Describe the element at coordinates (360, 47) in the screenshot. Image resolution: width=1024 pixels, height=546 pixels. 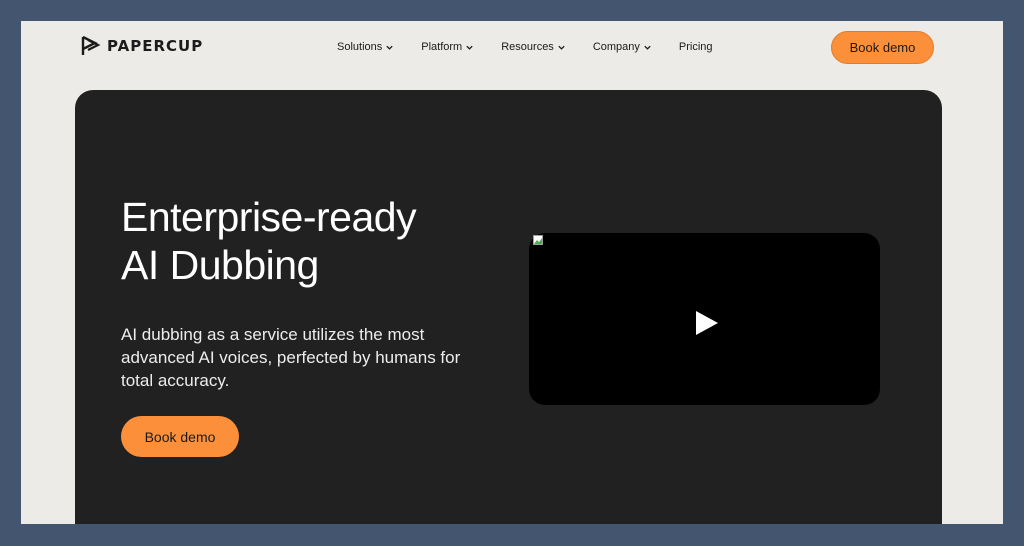
I see `nav-item-label: Solutions` at that location.